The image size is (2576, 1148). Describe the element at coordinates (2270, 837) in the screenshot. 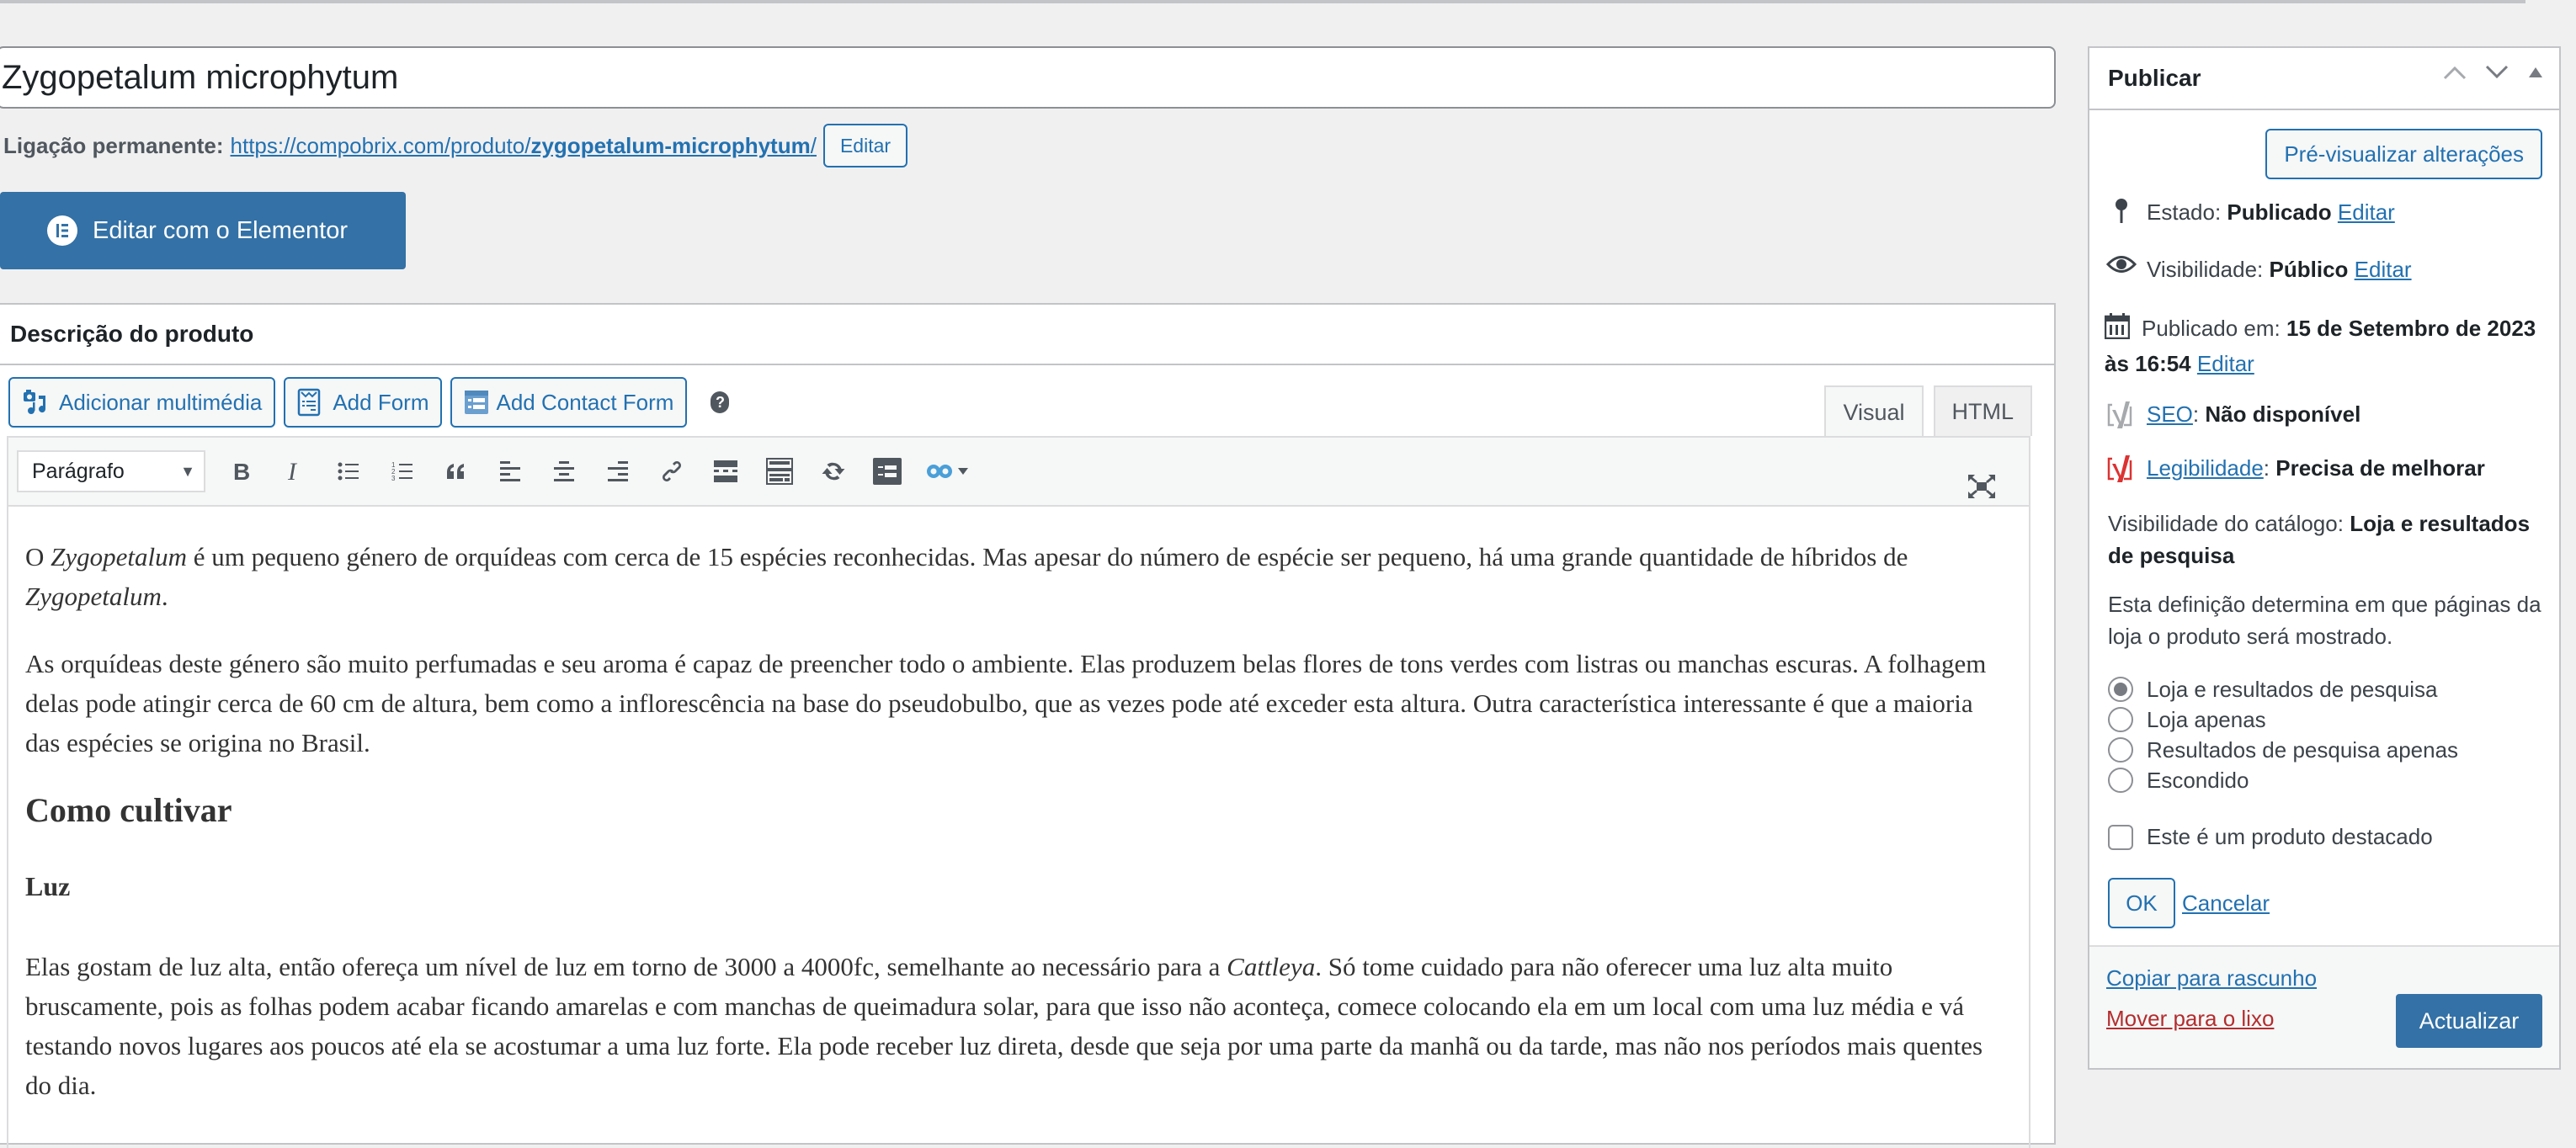

I see `featured-product-row: Este é um produto destacado` at that location.